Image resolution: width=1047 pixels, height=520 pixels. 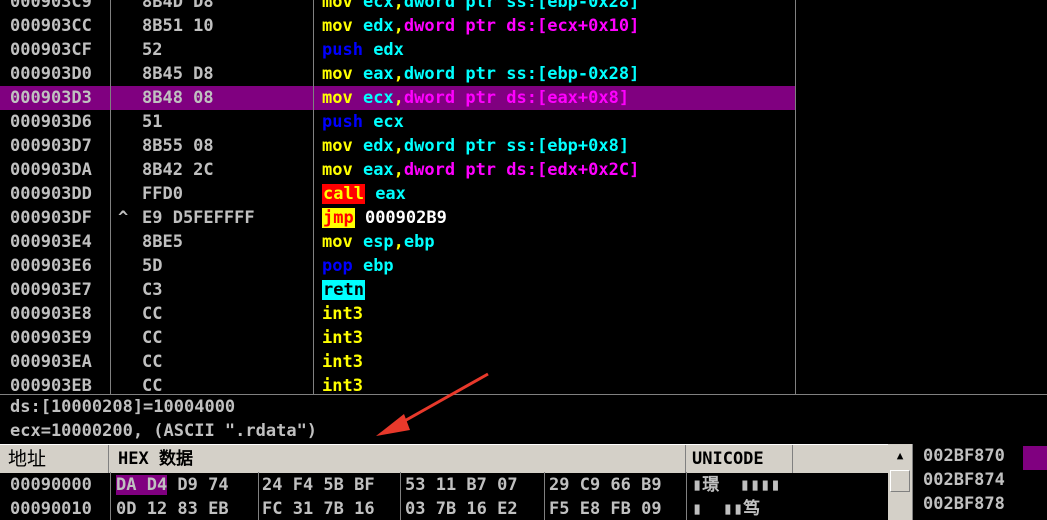 I want to click on disasm-hex: 8B4D D8, so click(x=178, y=6).